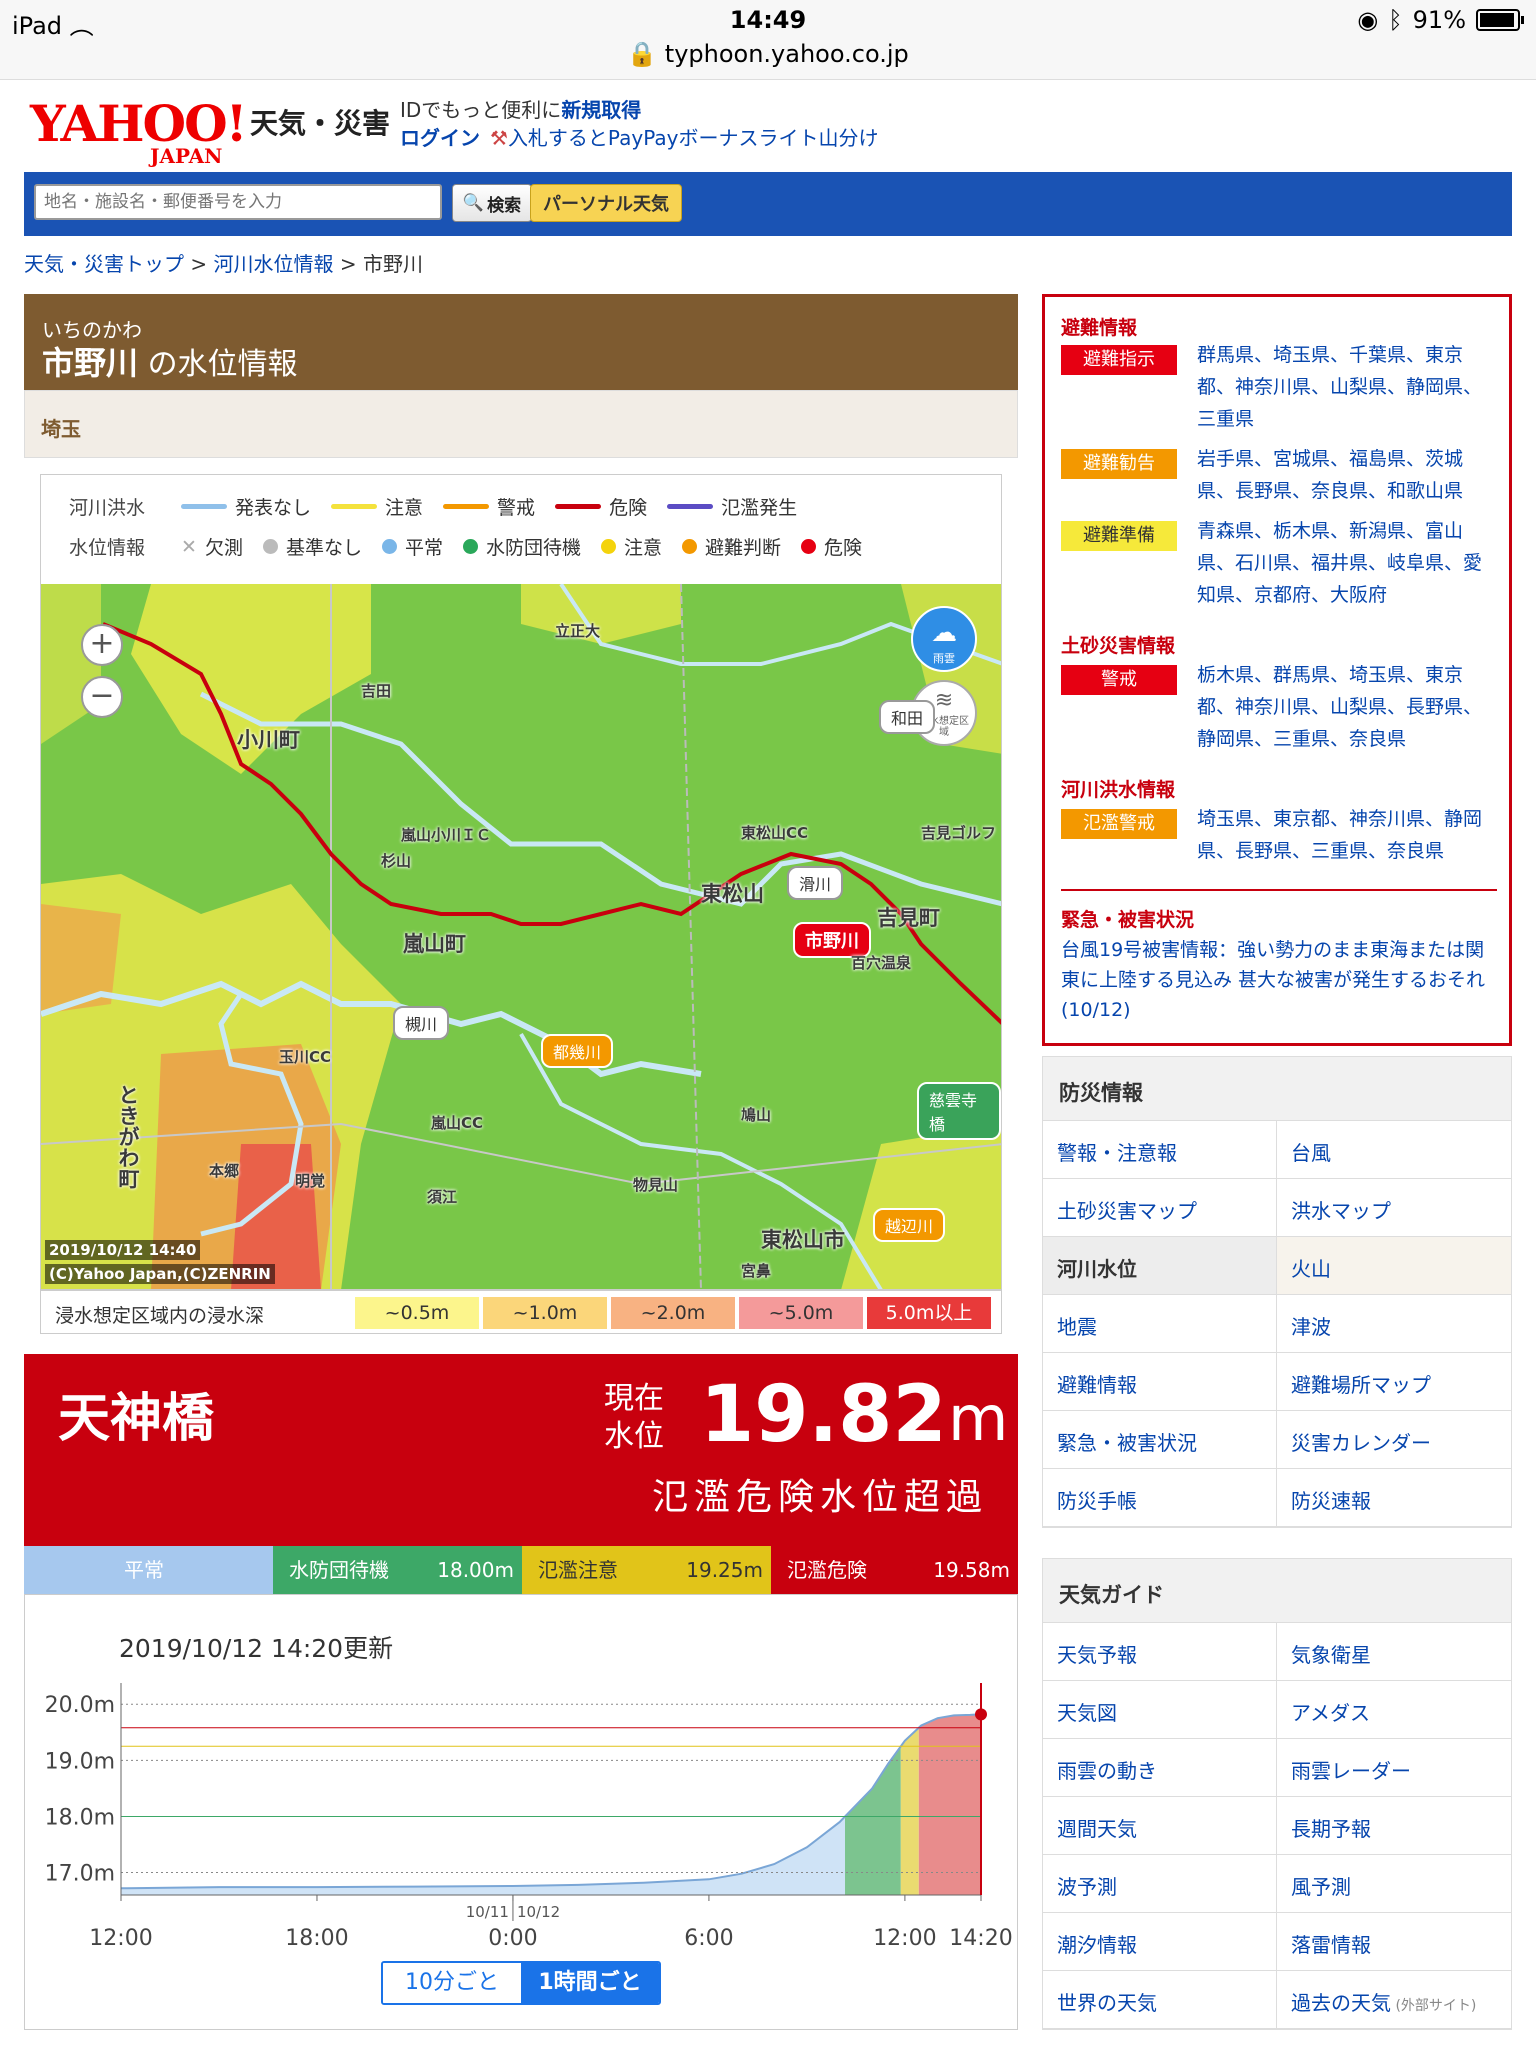  I want to click on threshold-segment: 氾濫注意 19.25m, so click(646, 1570).